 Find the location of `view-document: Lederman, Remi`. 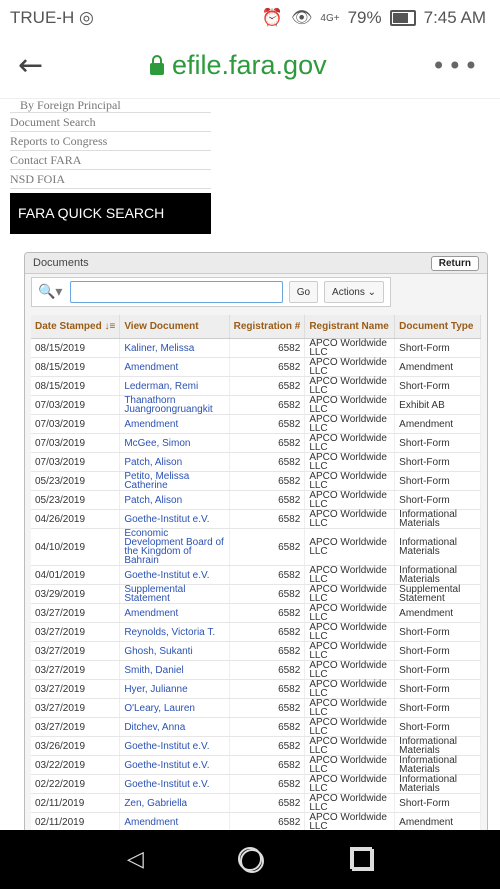

view-document: Lederman, Remi is located at coordinates (174, 386).